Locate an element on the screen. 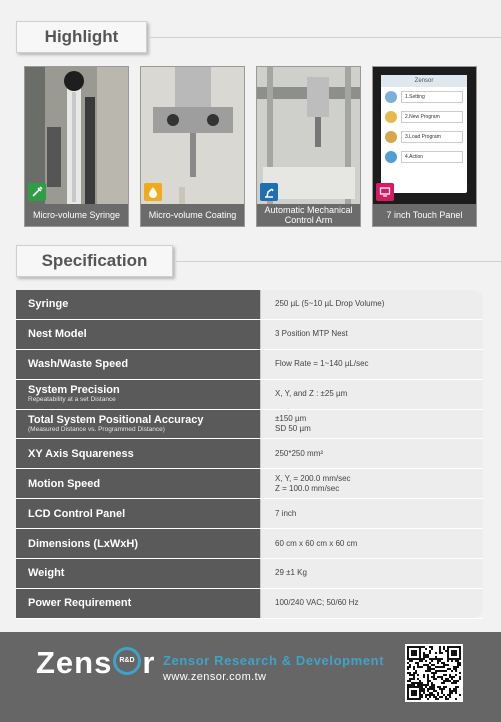 The image size is (501, 722). company-url: www.zensor.com.tw is located at coordinates (214, 677).